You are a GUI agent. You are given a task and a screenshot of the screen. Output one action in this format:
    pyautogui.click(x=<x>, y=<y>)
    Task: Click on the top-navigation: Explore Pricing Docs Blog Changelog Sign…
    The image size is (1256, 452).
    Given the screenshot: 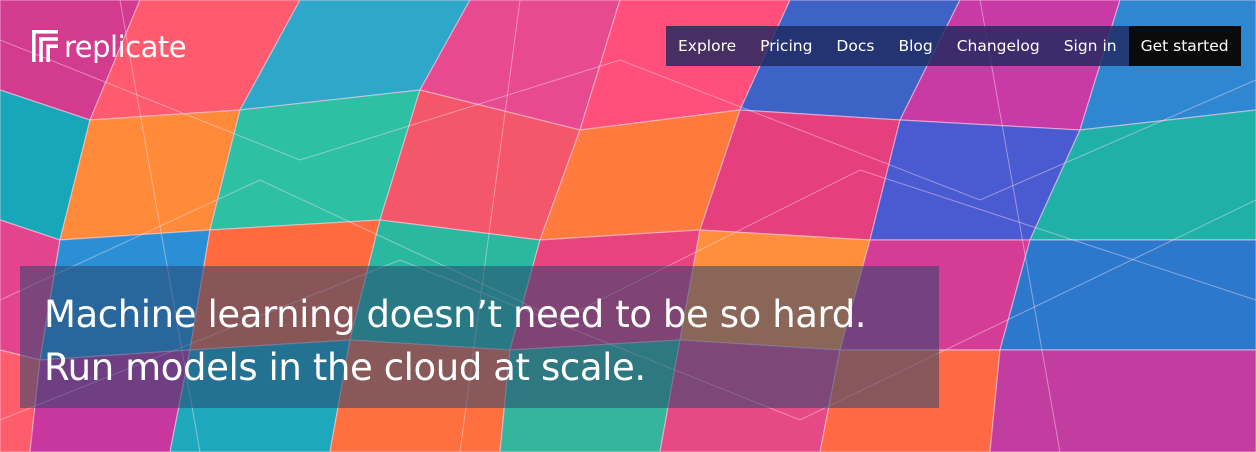 What is the action you would take?
    pyautogui.click(x=953, y=46)
    